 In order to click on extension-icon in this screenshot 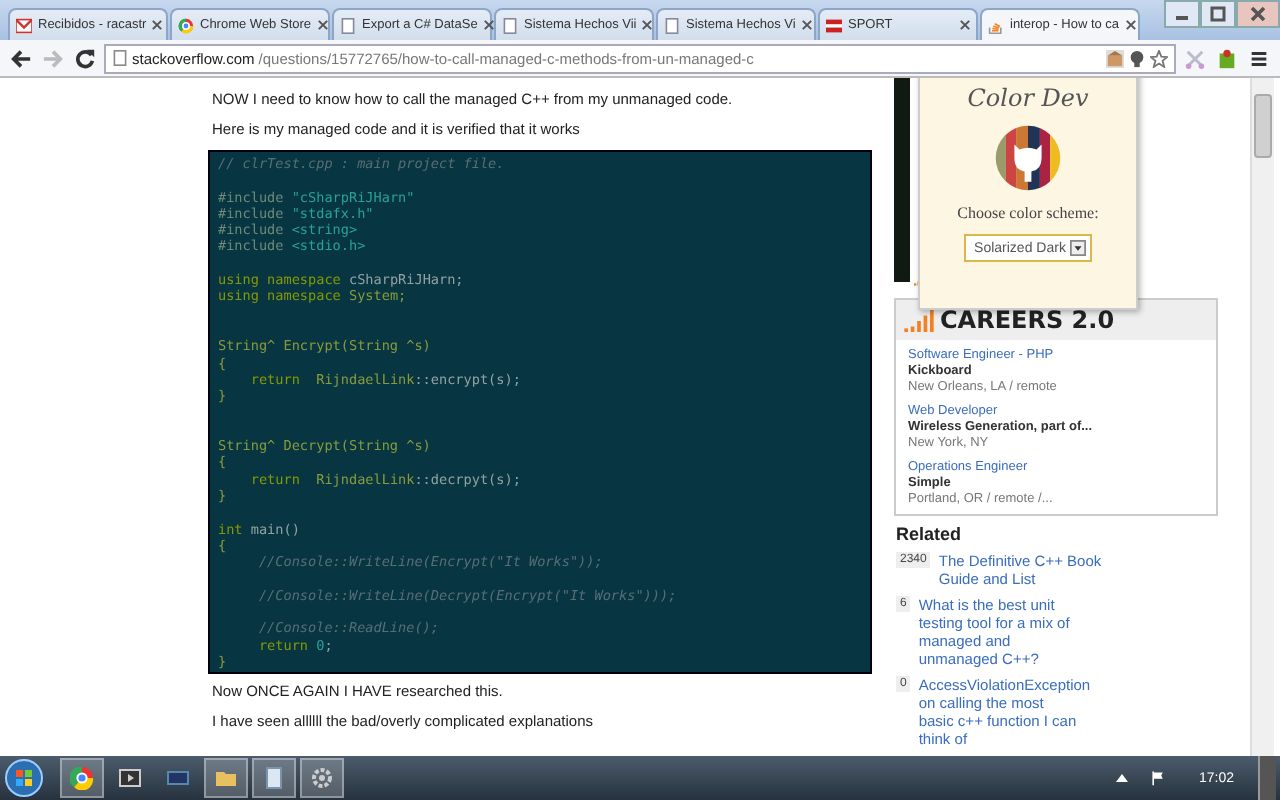, I will do `click(1115, 58)`.